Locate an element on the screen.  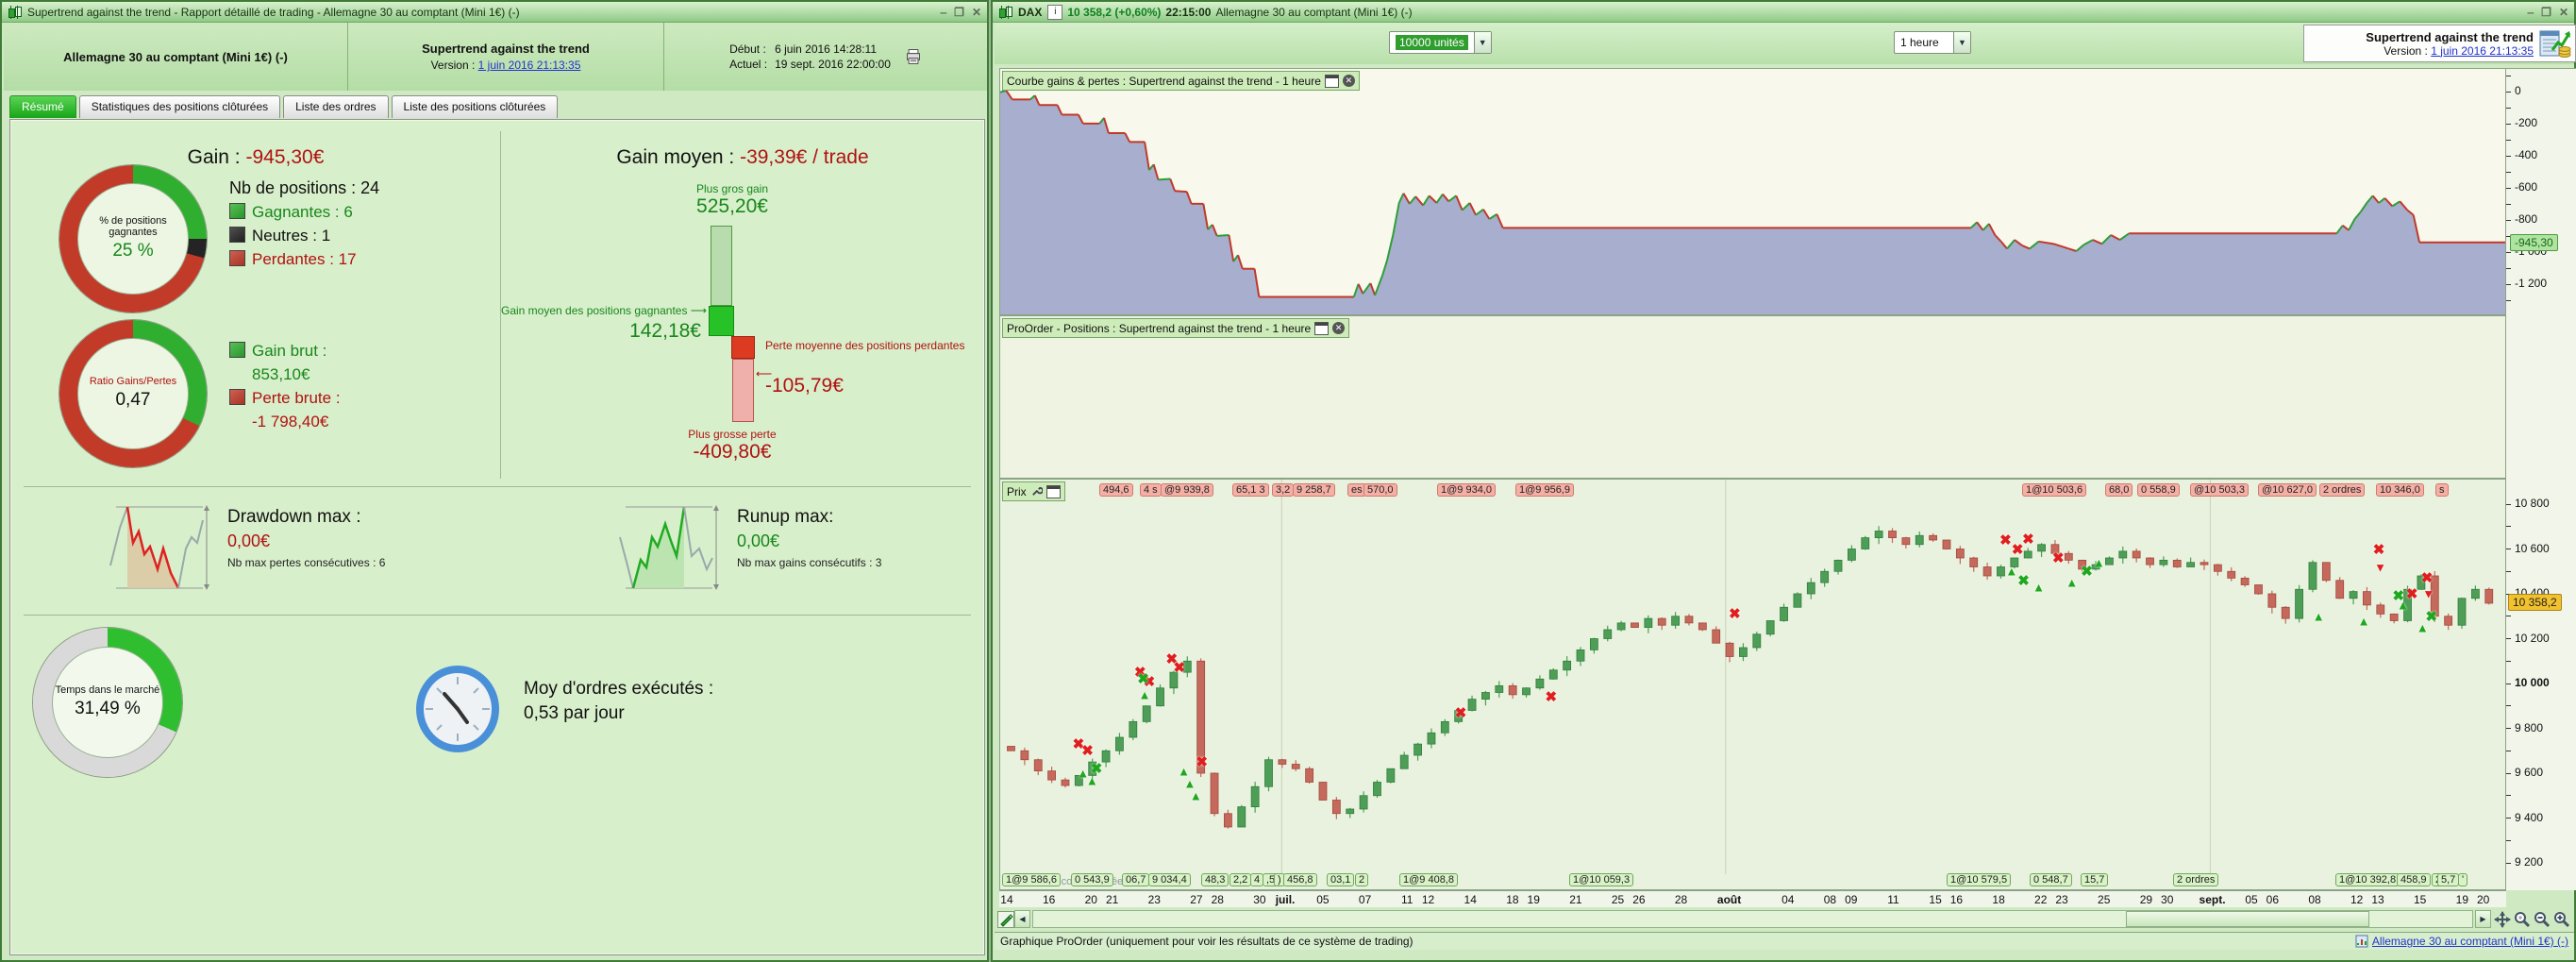
avg-gain-heading: Gain moyen : -39,39€ / trade is located at coordinates (742, 157).